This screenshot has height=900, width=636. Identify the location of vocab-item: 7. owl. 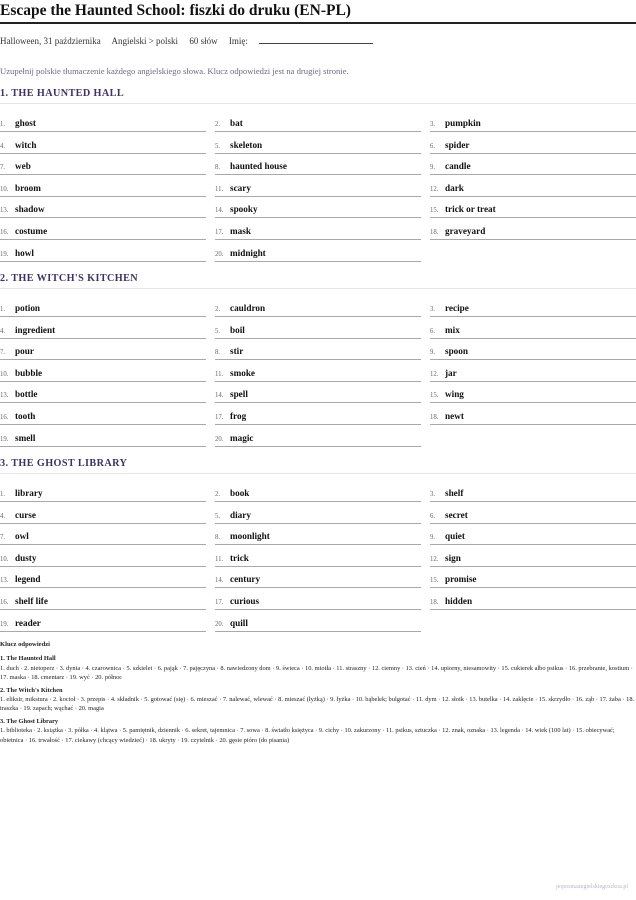
(103, 535).